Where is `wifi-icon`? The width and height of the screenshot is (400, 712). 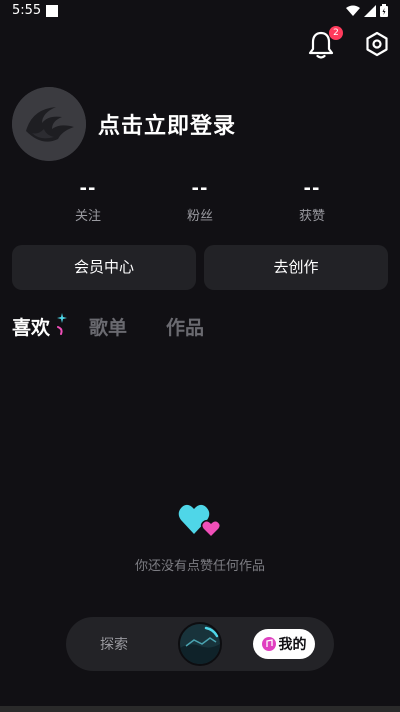
wifi-icon is located at coordinates (353, 10).